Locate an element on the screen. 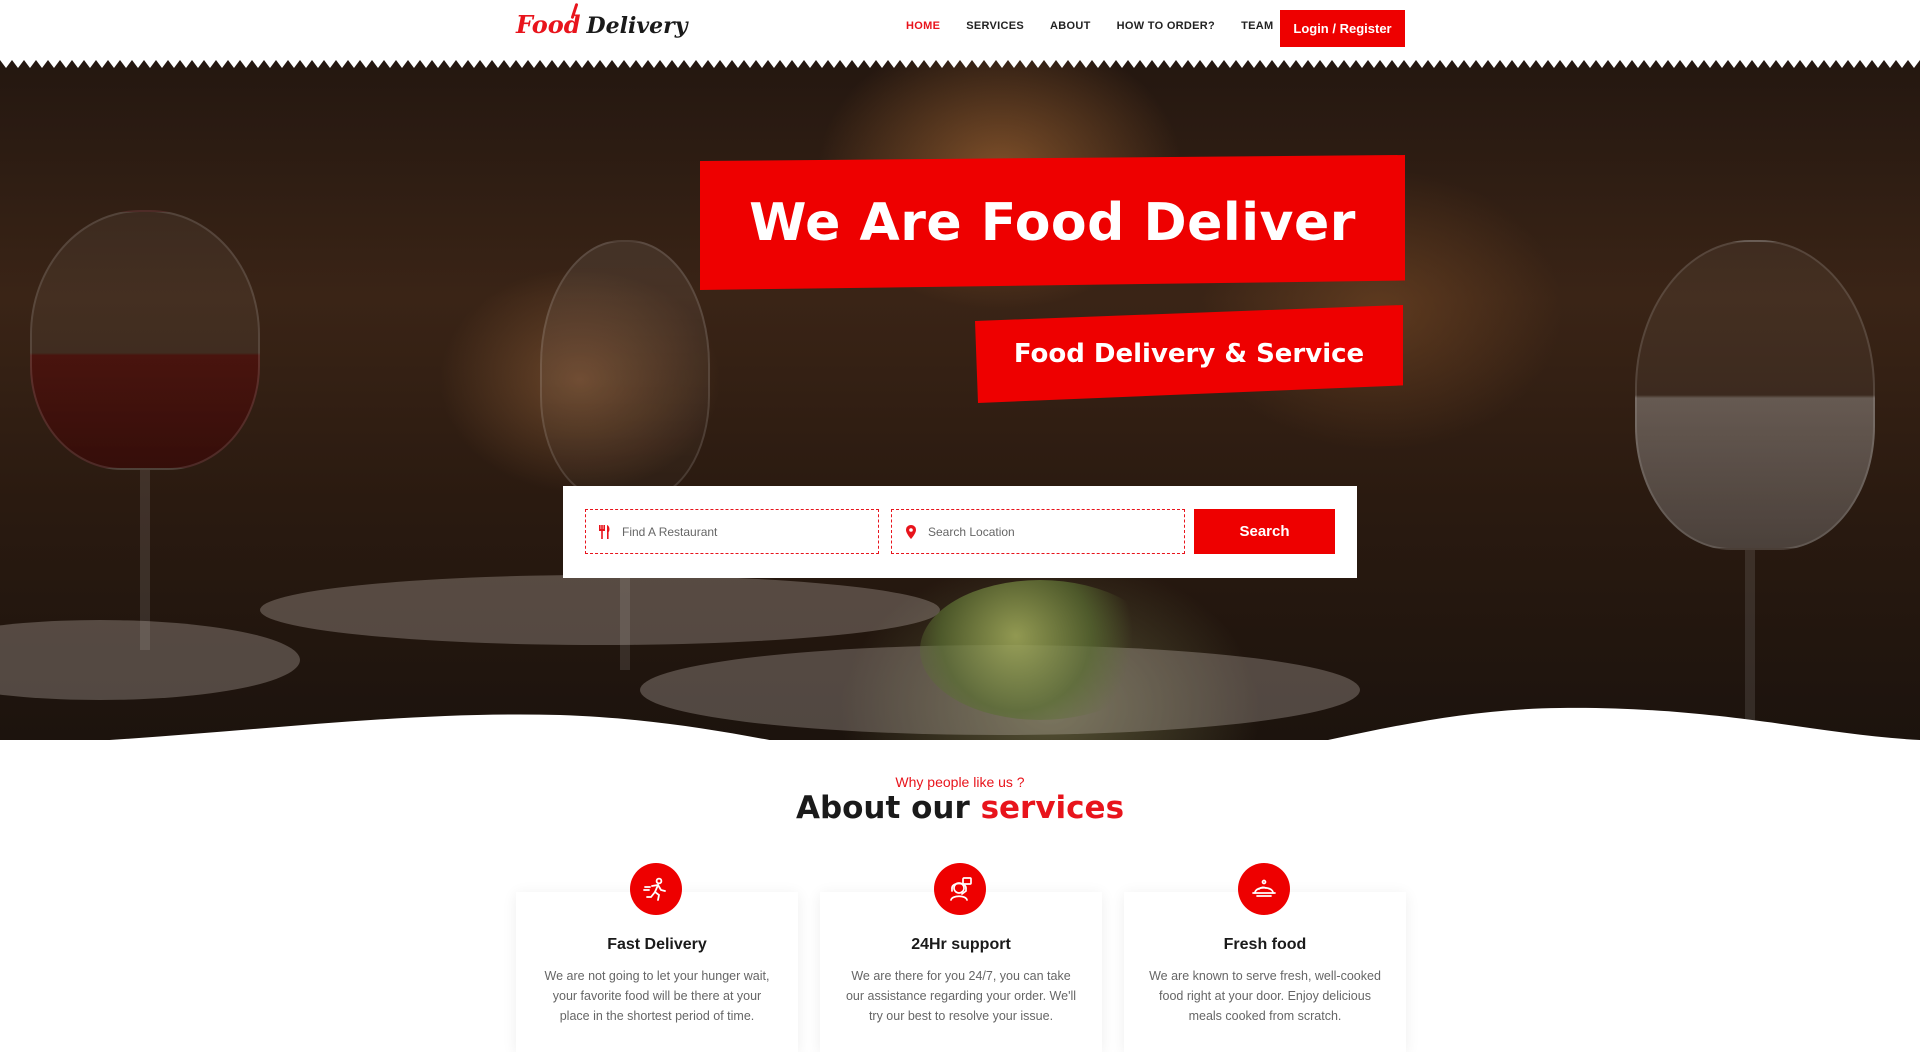 This screenshot has height=1052, width=1920. nav-services: SERVICES is located at coordinates (995, 26).